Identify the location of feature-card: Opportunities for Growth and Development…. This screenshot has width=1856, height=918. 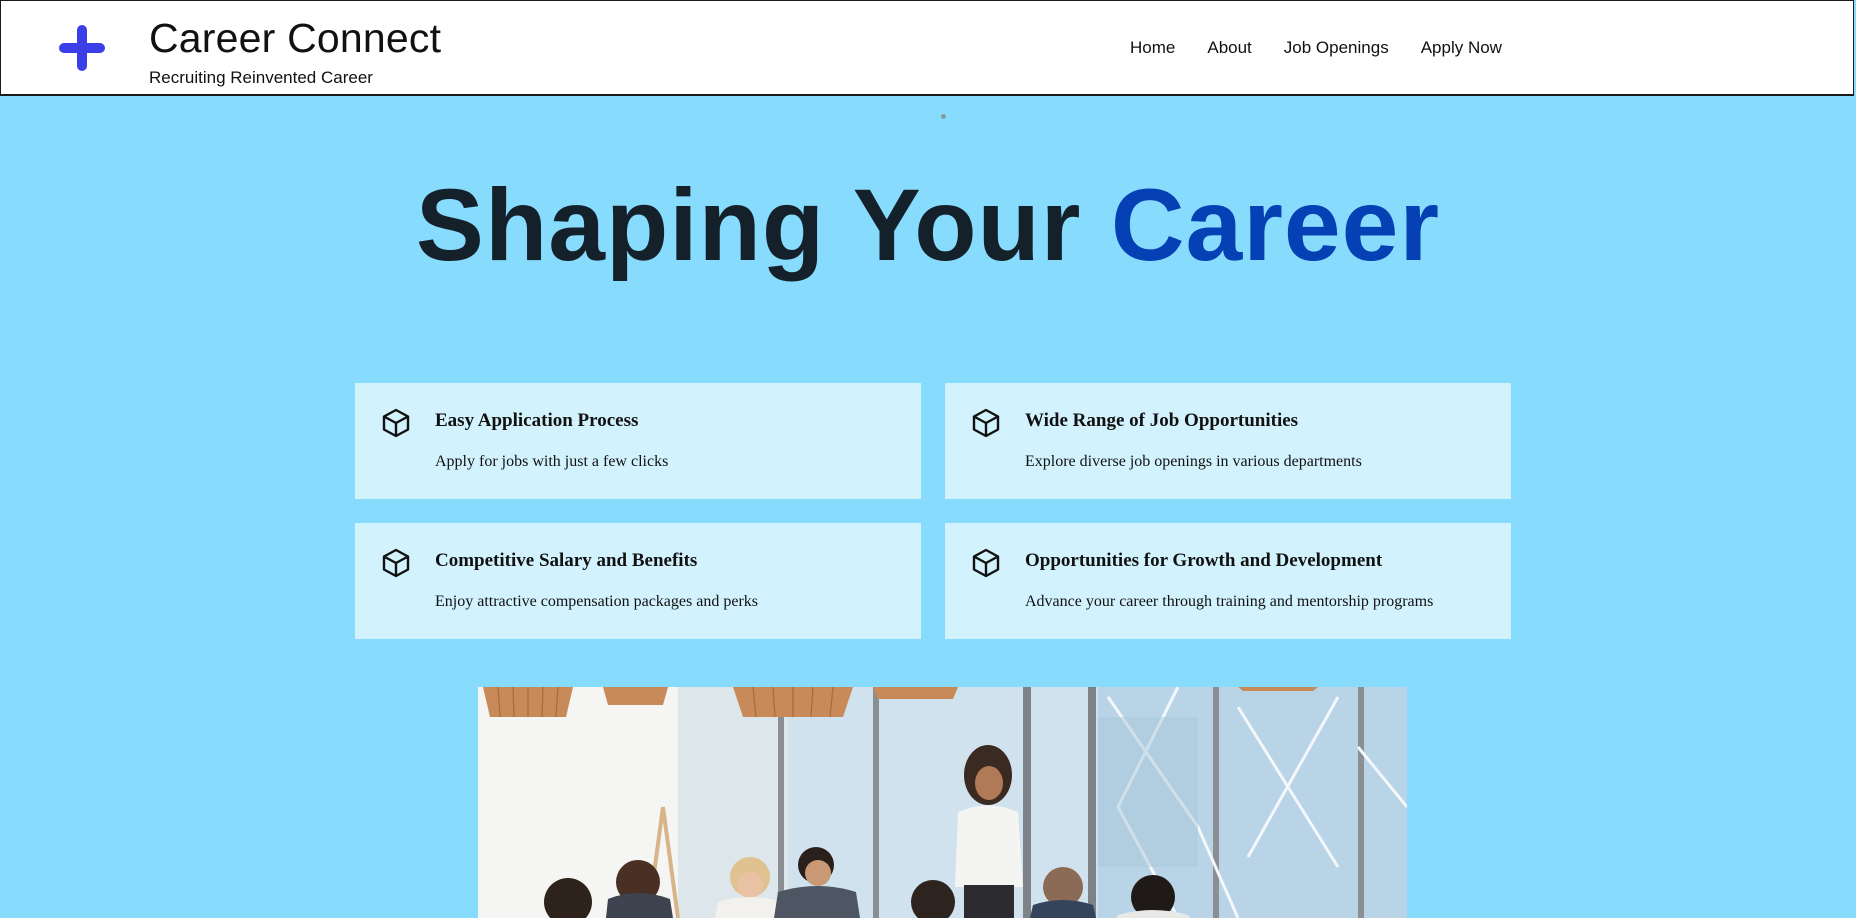
(1228, 581).